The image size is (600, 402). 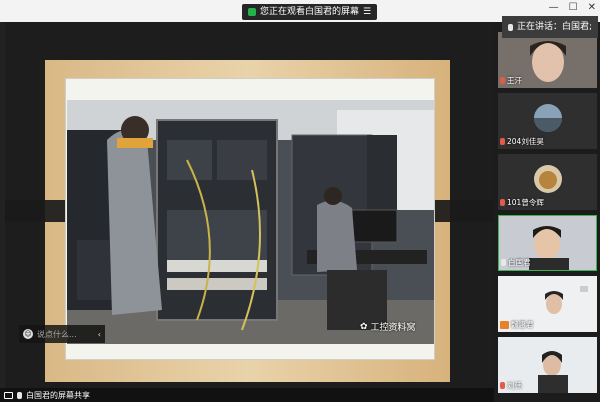 I want to click on menu-icon: ☰, so click(x=367, y=12).